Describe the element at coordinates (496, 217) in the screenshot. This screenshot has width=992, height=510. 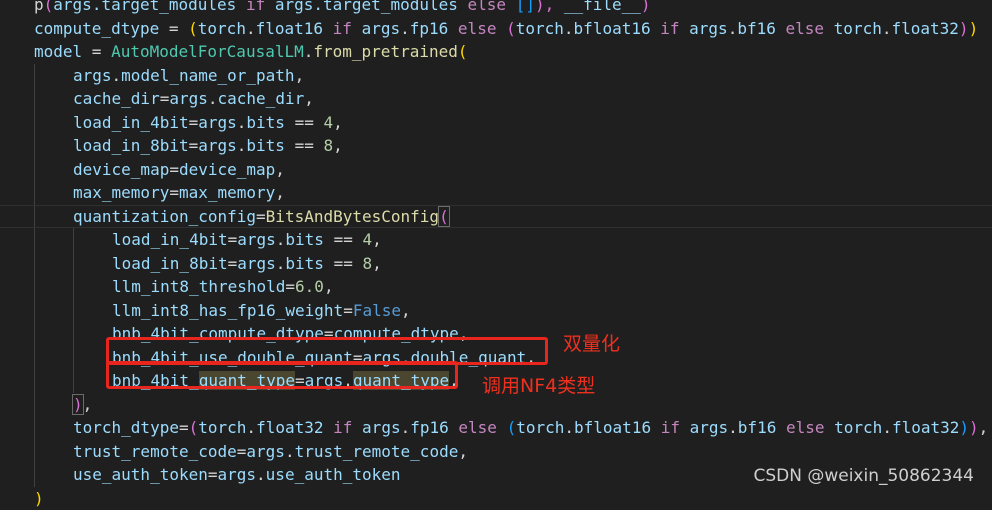
I see `code-line: quantization_config=BitsAndBytesConfig(` at that location.